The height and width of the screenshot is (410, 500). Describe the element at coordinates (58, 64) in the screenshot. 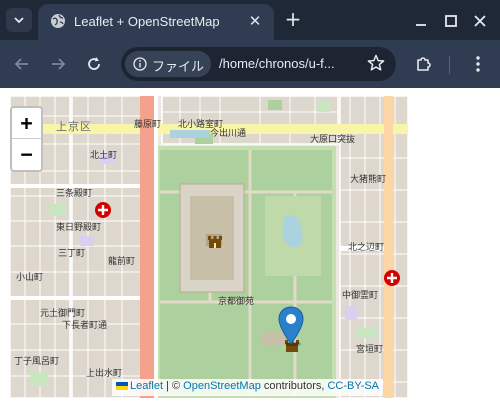

I see `forward-arrow-icon` at that location.